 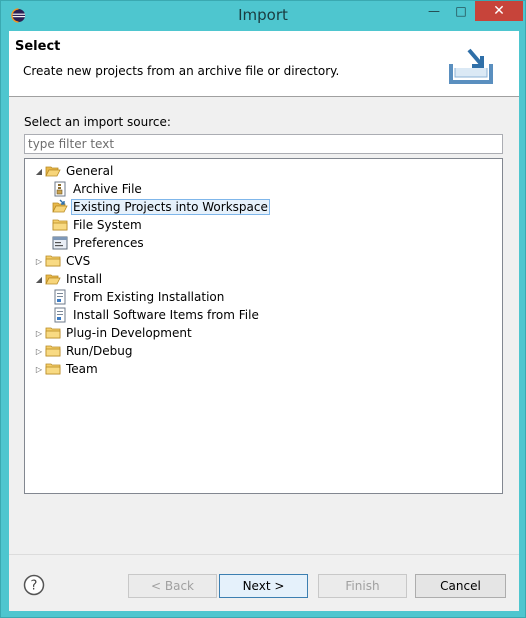 I want to click on maximize-button: □, so click(x=461, y=11).